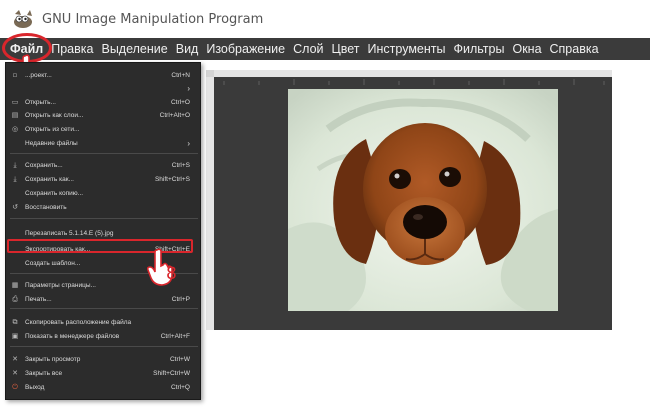  I want to click on menu-item-revert: ↺ Восстановить, so click(104, 207).